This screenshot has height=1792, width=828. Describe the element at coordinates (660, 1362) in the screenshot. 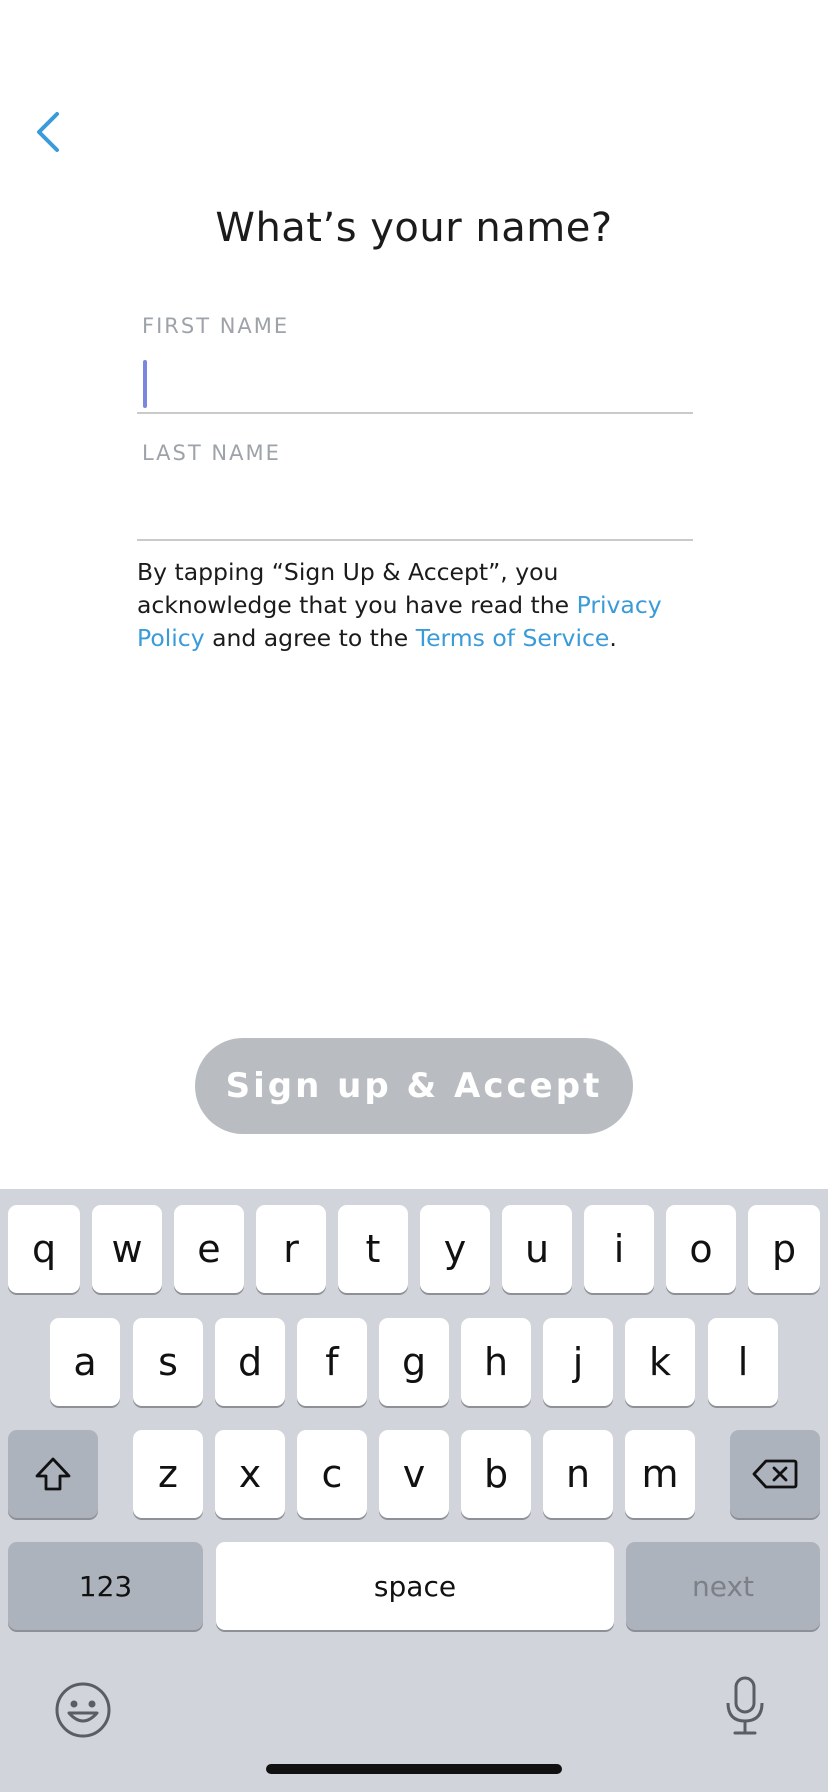

I see `key-k: k` at that location.